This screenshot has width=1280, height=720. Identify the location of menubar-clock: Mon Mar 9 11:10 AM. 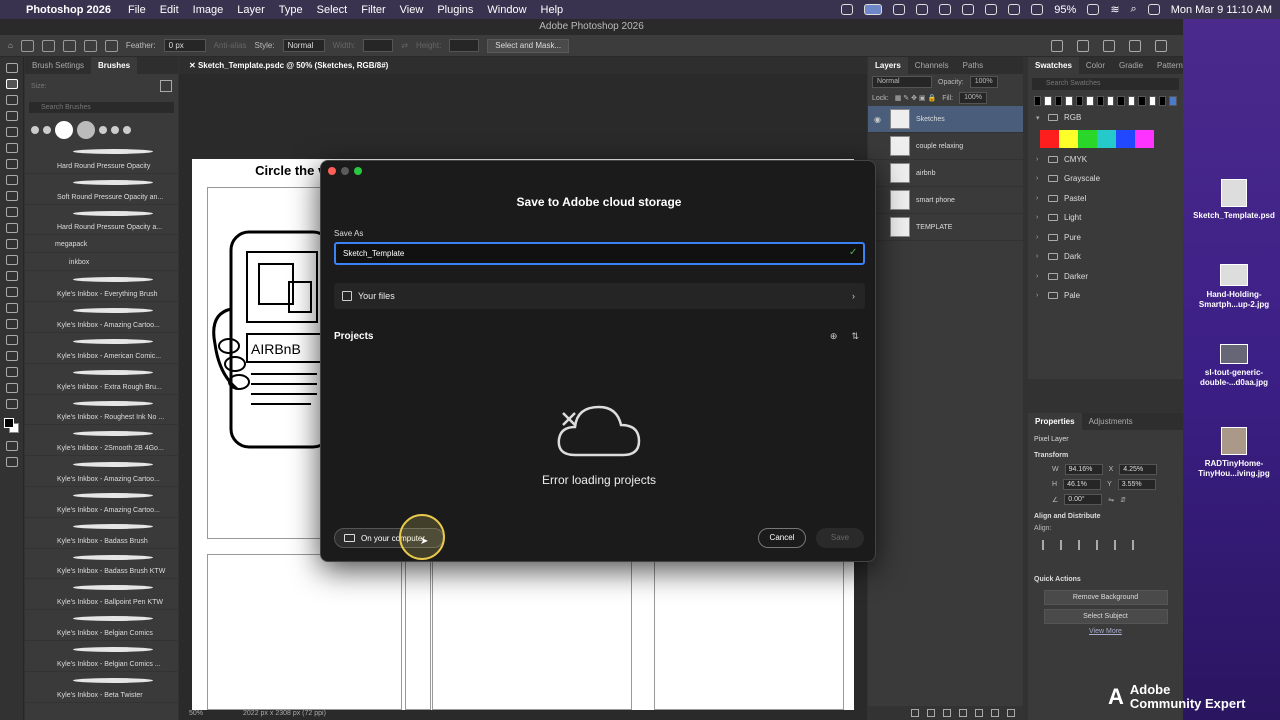
(1221, 10).